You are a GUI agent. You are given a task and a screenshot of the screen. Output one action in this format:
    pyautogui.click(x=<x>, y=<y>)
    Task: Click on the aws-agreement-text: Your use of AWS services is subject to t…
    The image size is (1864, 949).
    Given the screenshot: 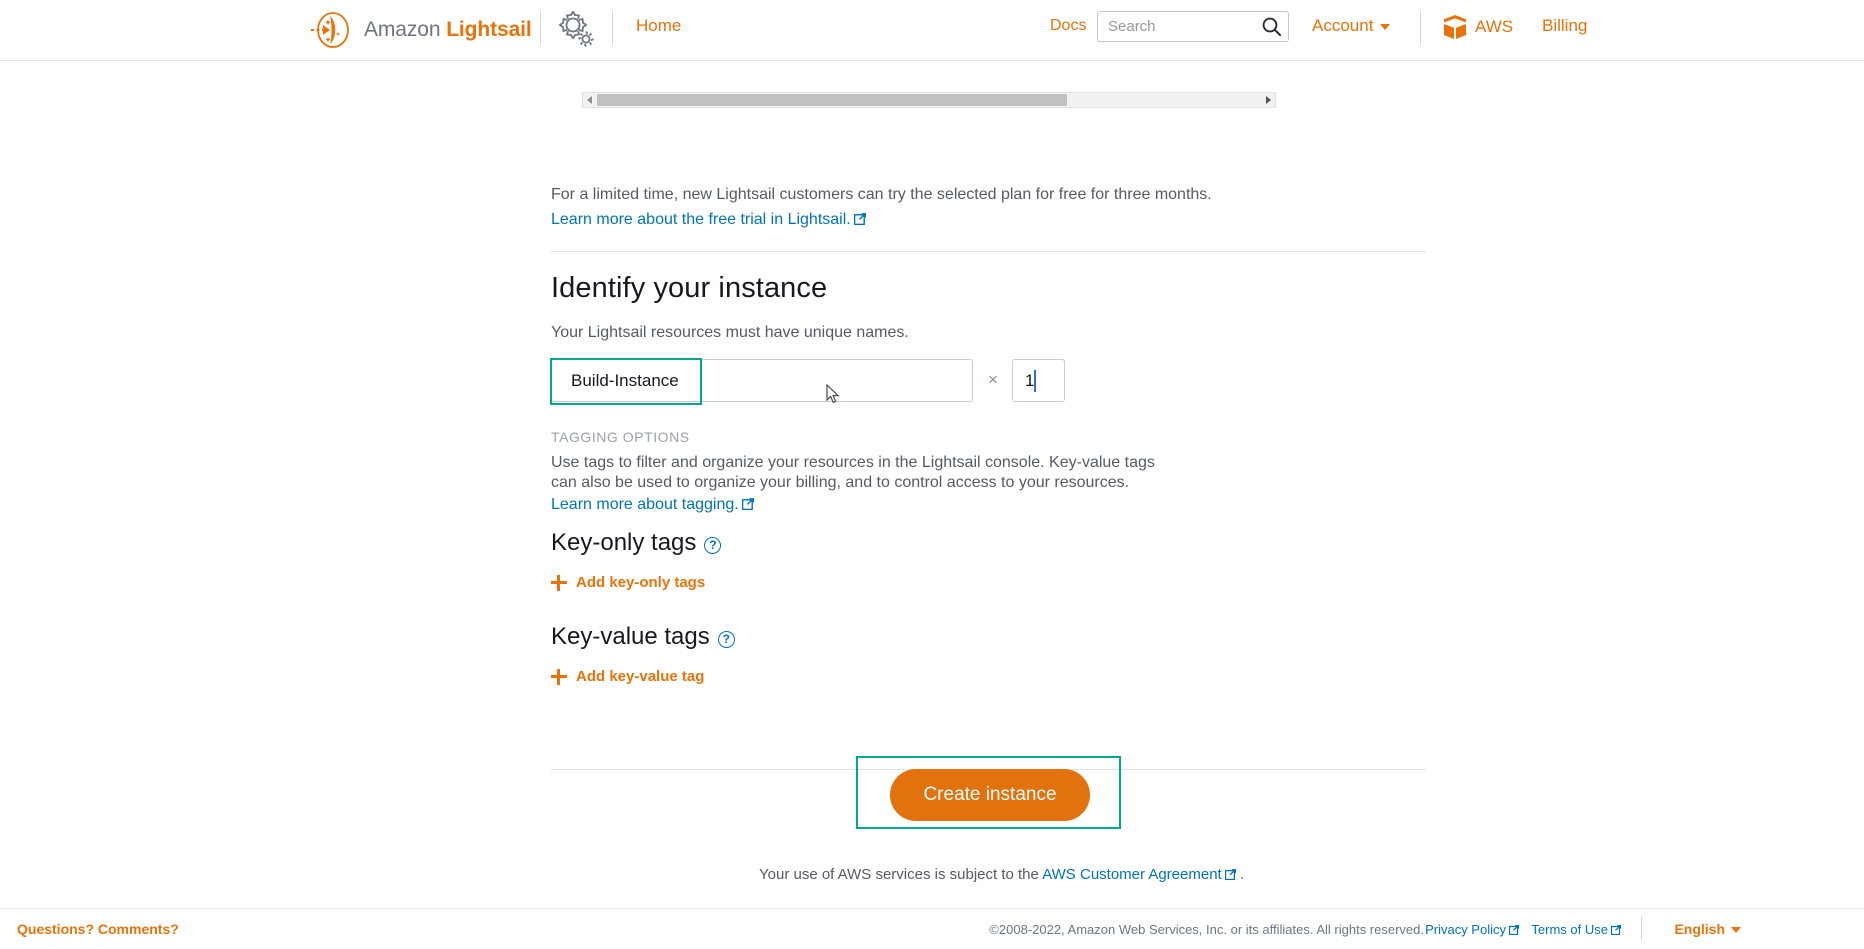 What is the action you would take?
    pyautogui.click(x=1001, y=875)
    